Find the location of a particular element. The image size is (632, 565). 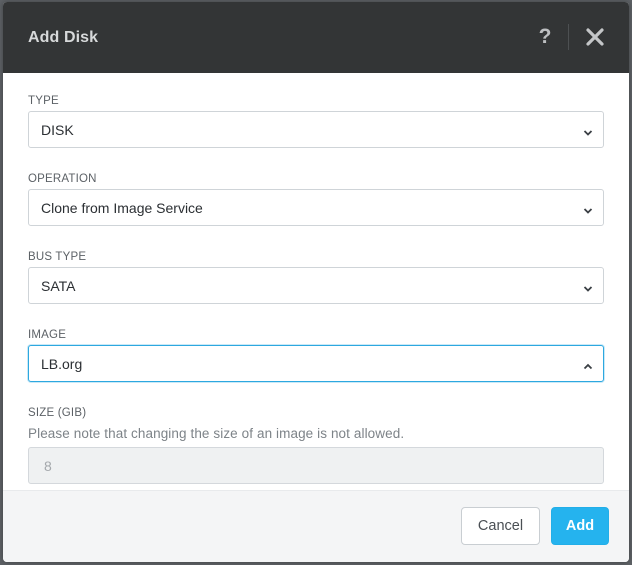

bus-type-select-value: SATA is located at coordinates (58, 285).